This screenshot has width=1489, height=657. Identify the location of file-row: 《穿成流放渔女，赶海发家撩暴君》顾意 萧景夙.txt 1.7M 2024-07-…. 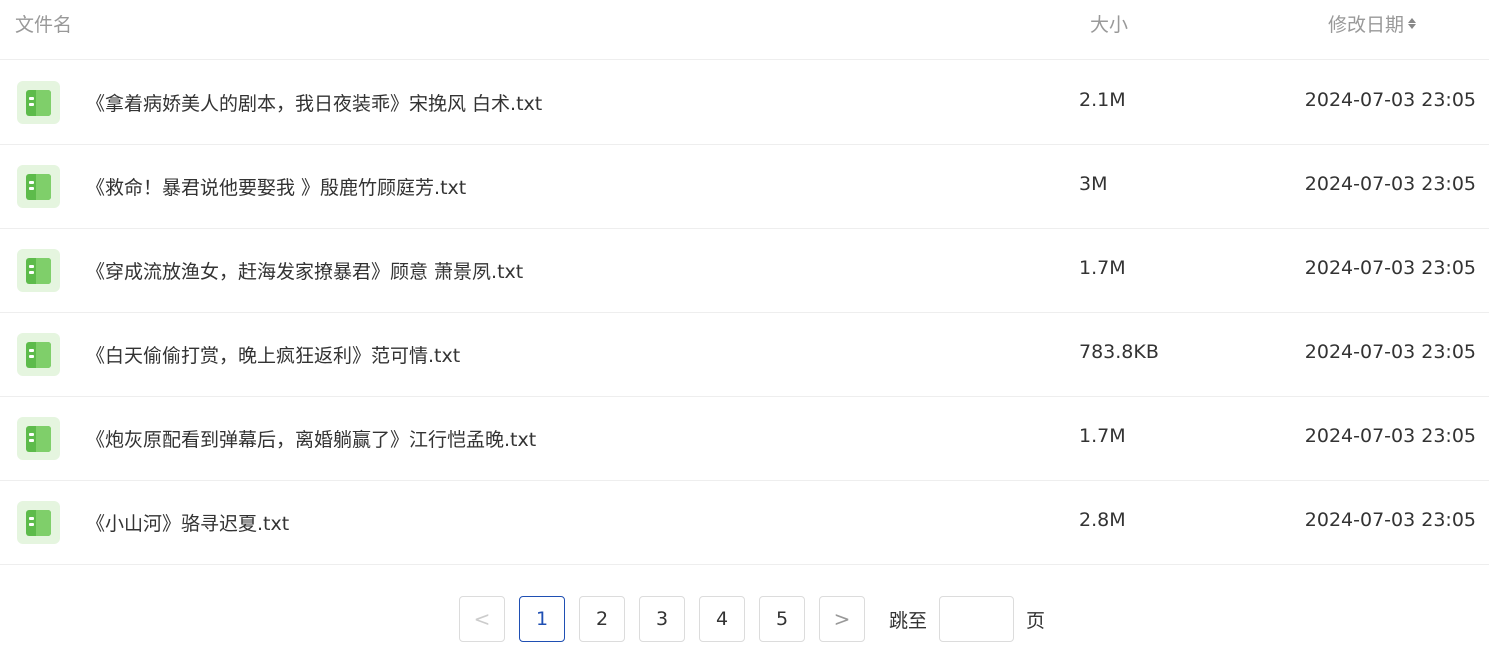
(744, 270).